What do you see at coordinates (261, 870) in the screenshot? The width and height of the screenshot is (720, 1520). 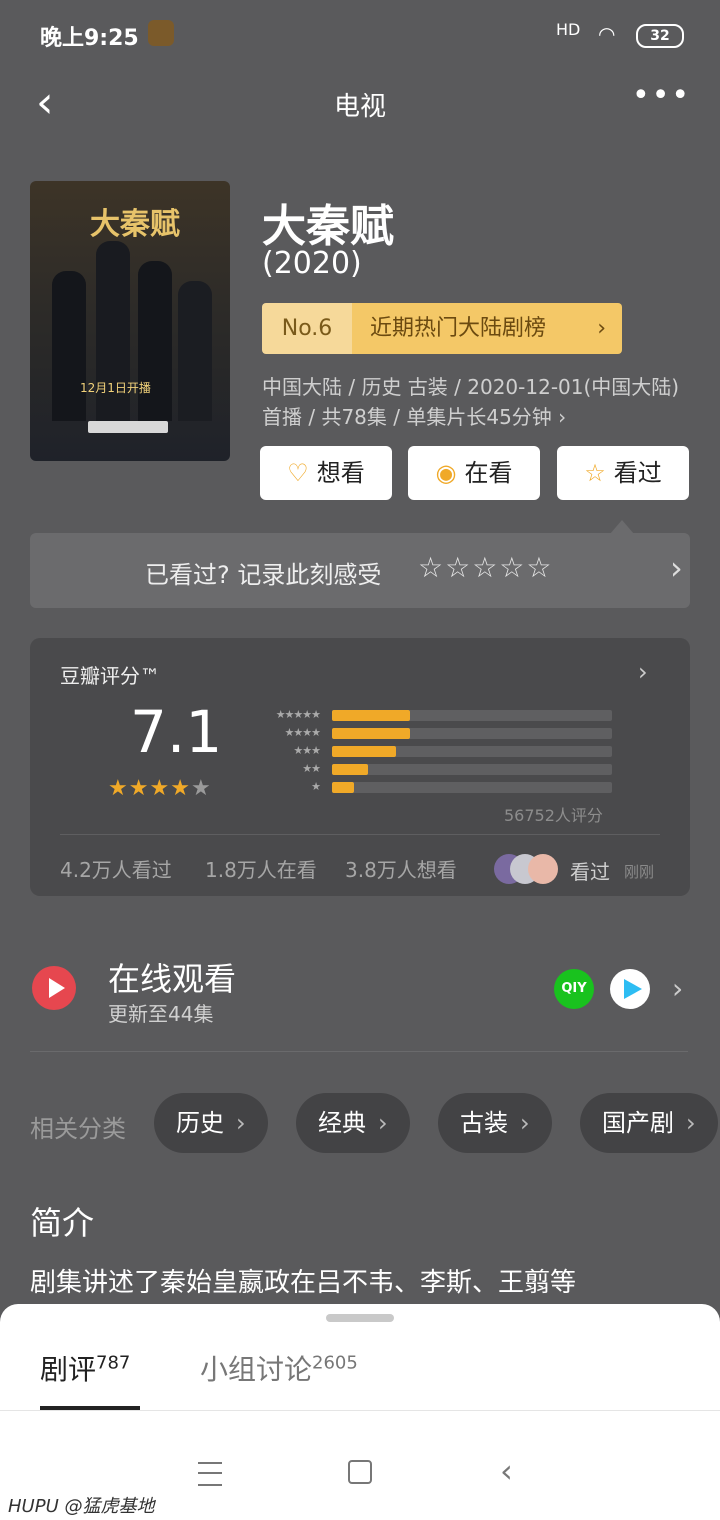 I see `watching-count: 1.8万人在看` at bounding box center [261, 870].